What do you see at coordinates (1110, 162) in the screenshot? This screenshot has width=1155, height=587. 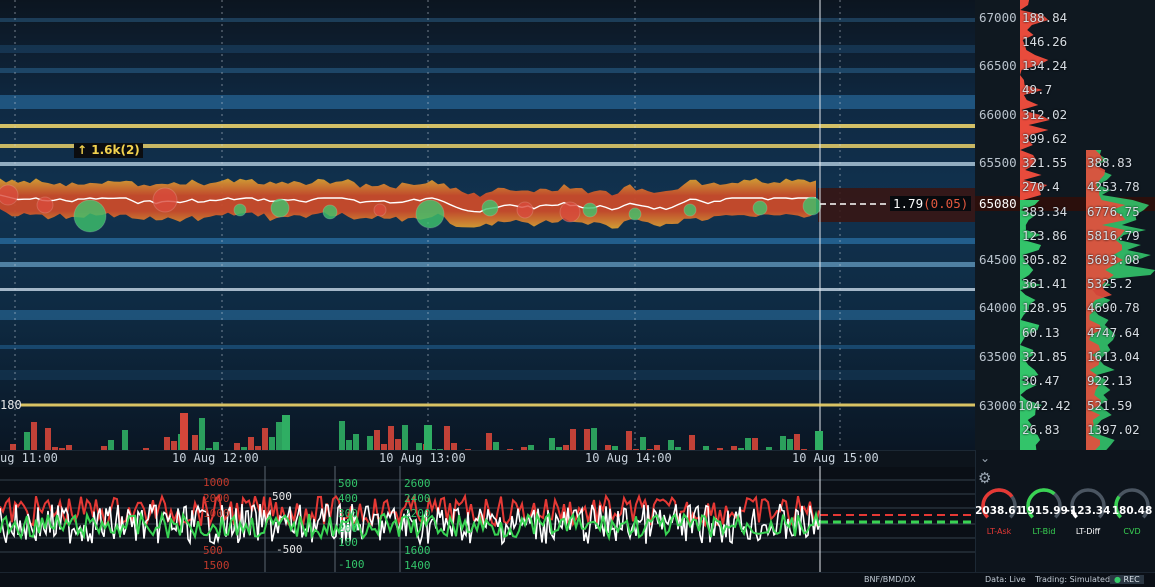 I see `profile-right-label: 388.83` at bounding box center [1110, 162].